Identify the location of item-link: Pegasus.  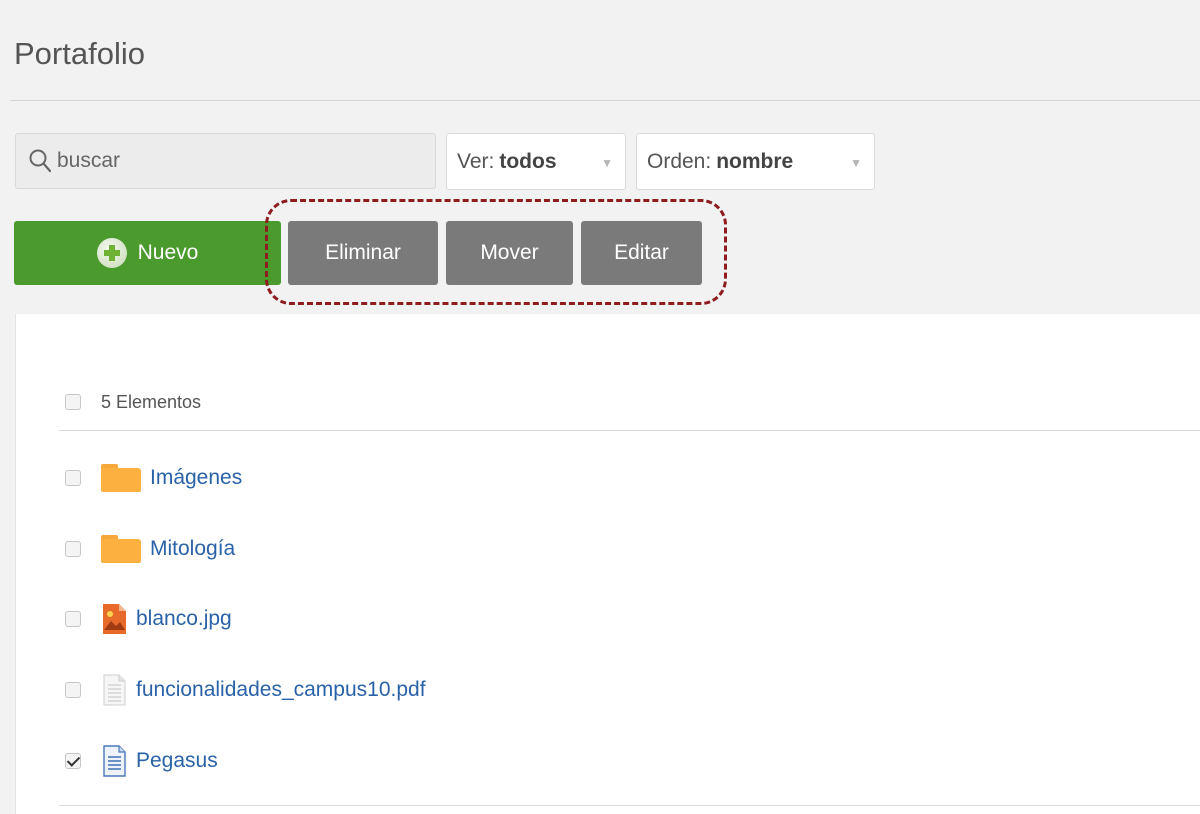
(177, 761).